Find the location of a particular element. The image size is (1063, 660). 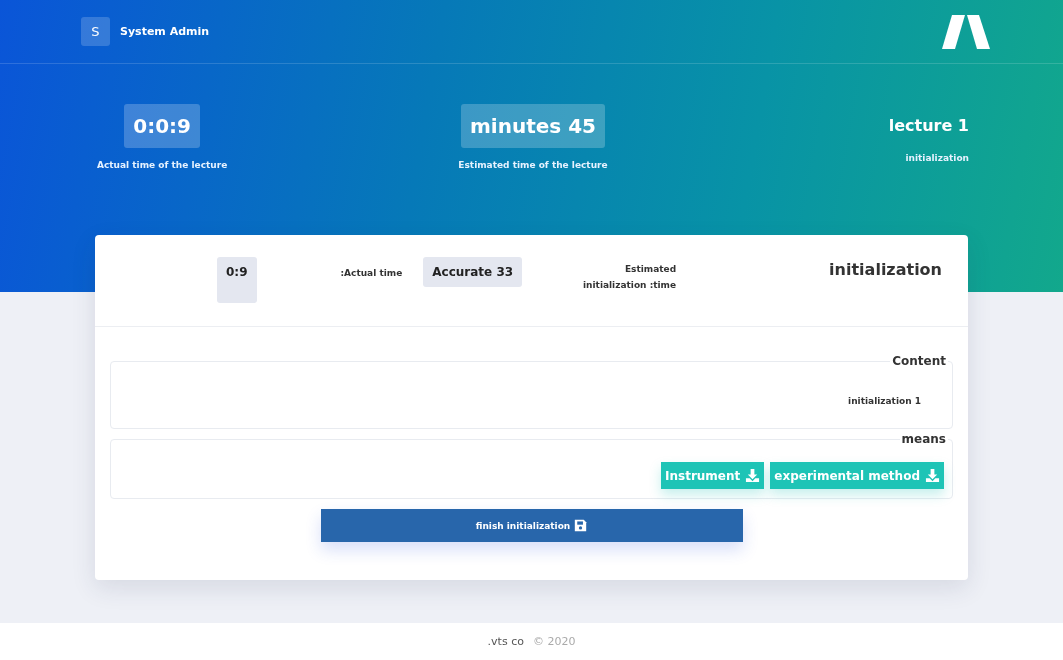

actual-time-label: :Actual time is located at coordinates (371, 272).